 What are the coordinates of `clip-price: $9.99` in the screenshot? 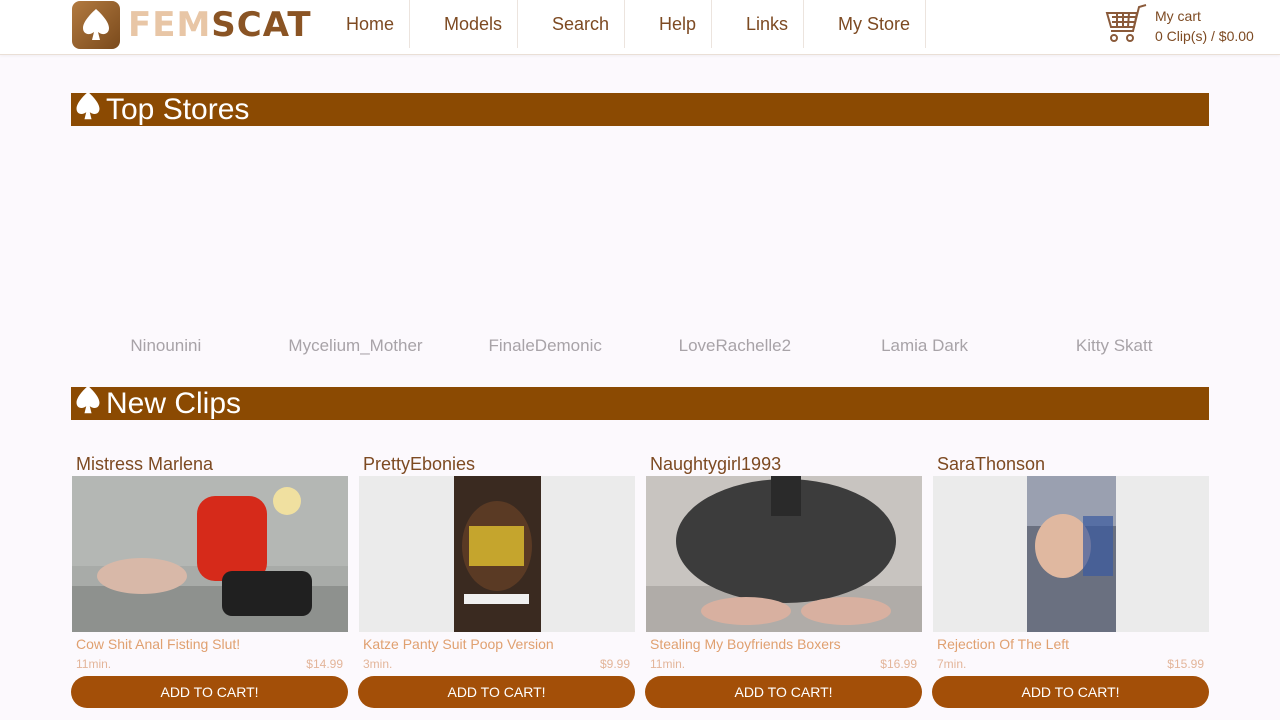 It's located at (614, 664).